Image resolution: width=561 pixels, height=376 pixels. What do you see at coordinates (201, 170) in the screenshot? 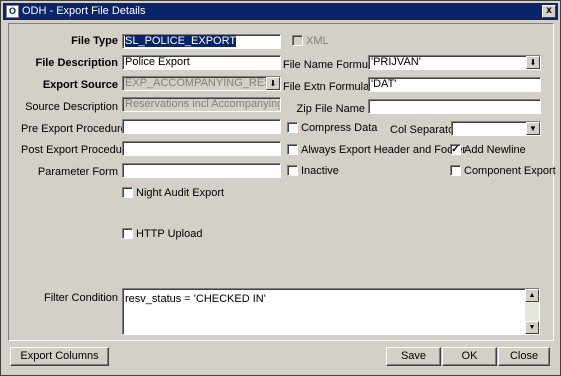
I see `parameter-form-field` at bounding box center [201, 170].